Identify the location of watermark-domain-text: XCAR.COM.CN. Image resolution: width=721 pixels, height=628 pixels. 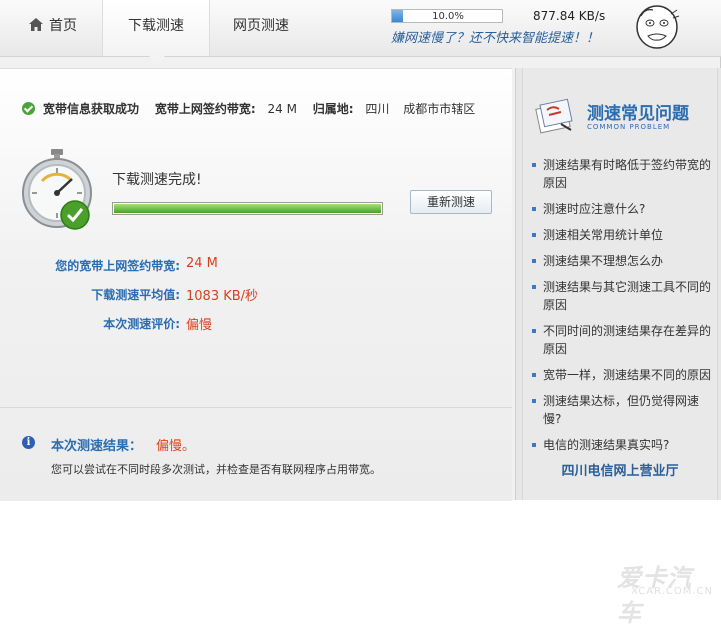
(672, 591).